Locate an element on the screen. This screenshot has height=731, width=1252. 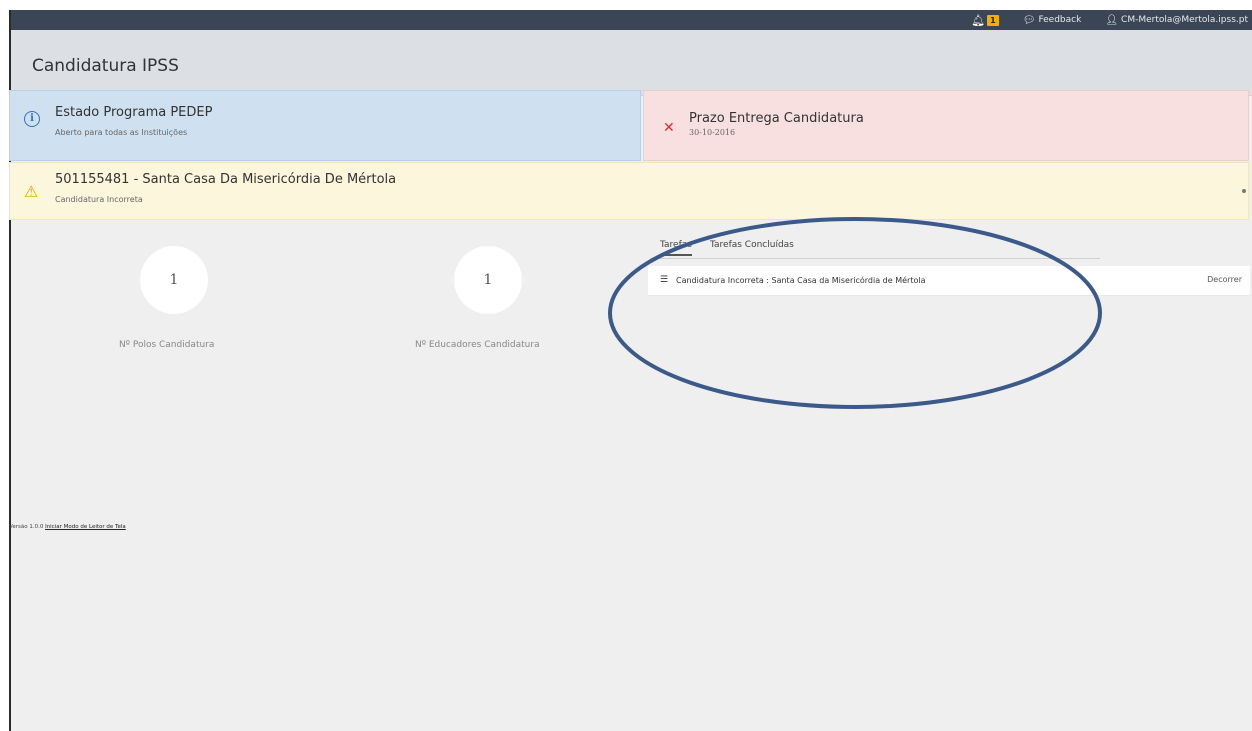
alert-edge-handle is located at coordinates (1244, 191).